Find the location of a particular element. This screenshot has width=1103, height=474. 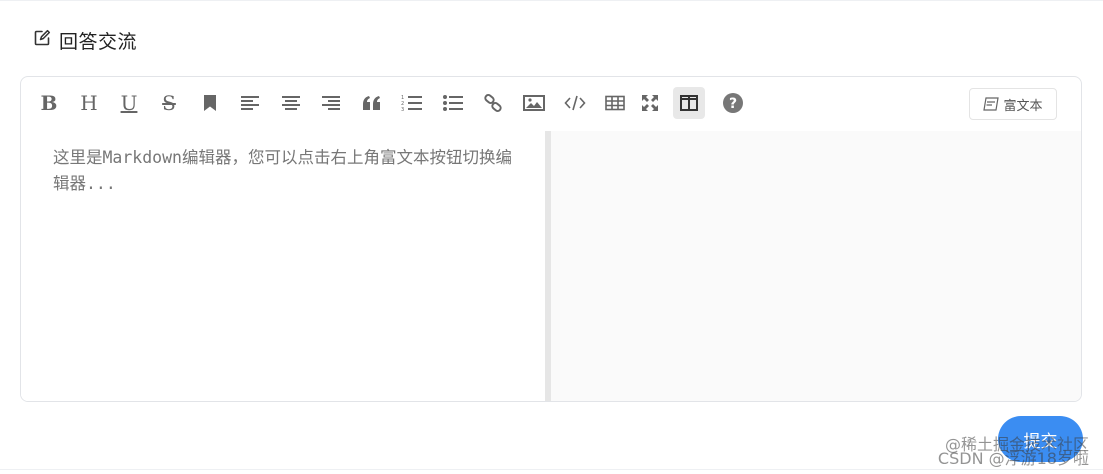

editor-toolbar: B H U S 123 ? 富文本 is located at coordinates (551, 104).